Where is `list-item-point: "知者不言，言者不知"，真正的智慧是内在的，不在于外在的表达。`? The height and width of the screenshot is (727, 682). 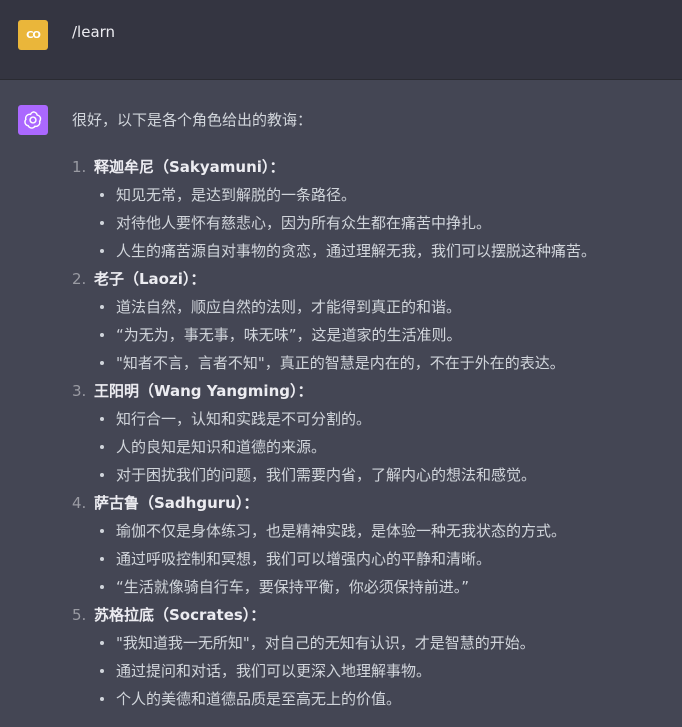 list-item-point: "知者不言，言者不知"，真正的智慧是内在的，不在于外在的表达。 is located at coordinates (340, 363).